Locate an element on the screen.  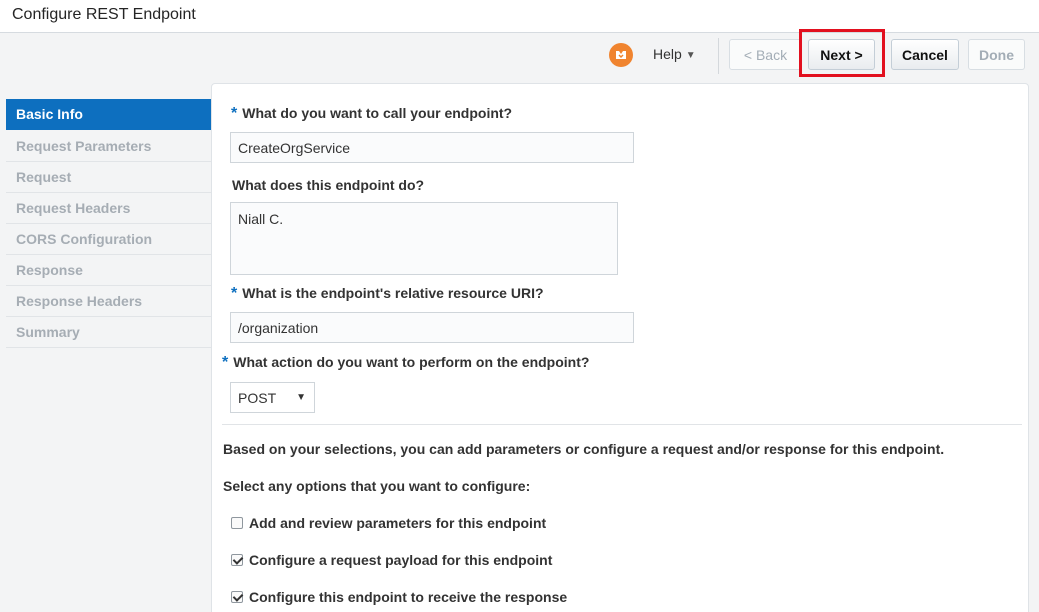
sidebar-item-request: Request is located at coordinates (108, 177).